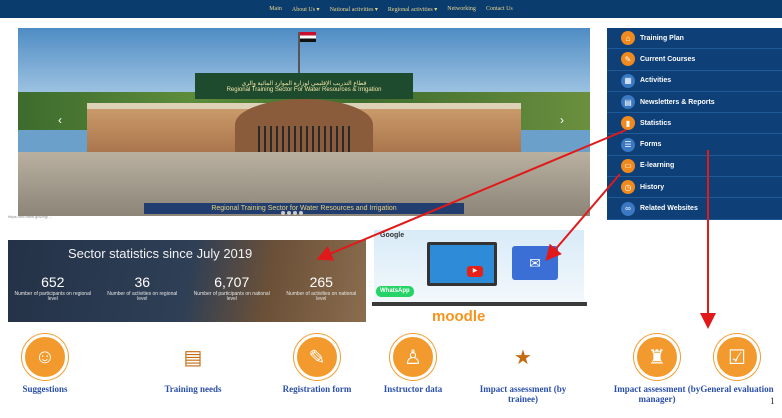  What do you see at coordinates (677, 102) in the screenshot?
I see `sidebar-item-label: Newsletters & Reports` at bounding box center [677, 102].